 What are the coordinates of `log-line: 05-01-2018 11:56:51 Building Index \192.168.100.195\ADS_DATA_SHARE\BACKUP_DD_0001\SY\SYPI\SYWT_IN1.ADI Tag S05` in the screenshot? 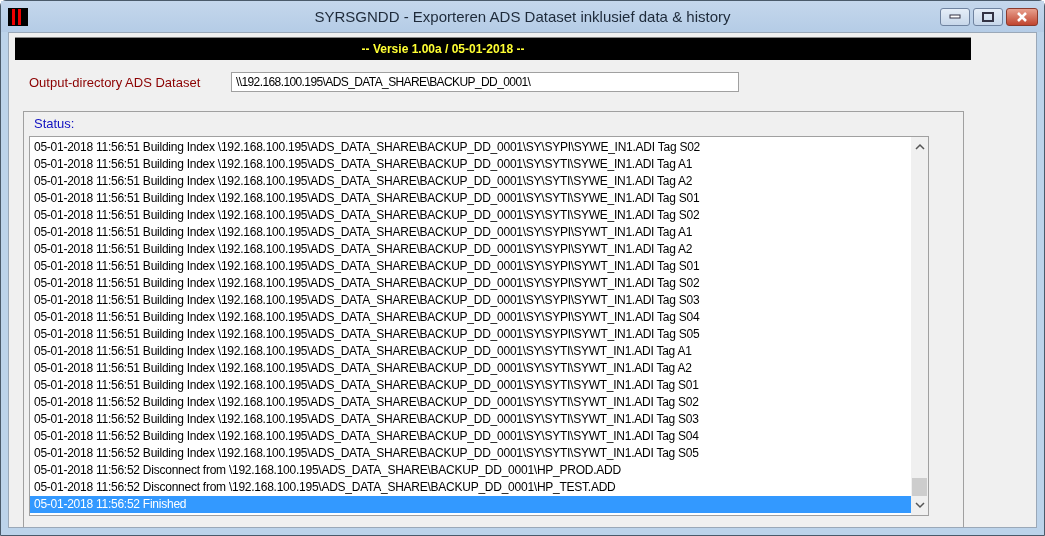 It's located at (470, 334).